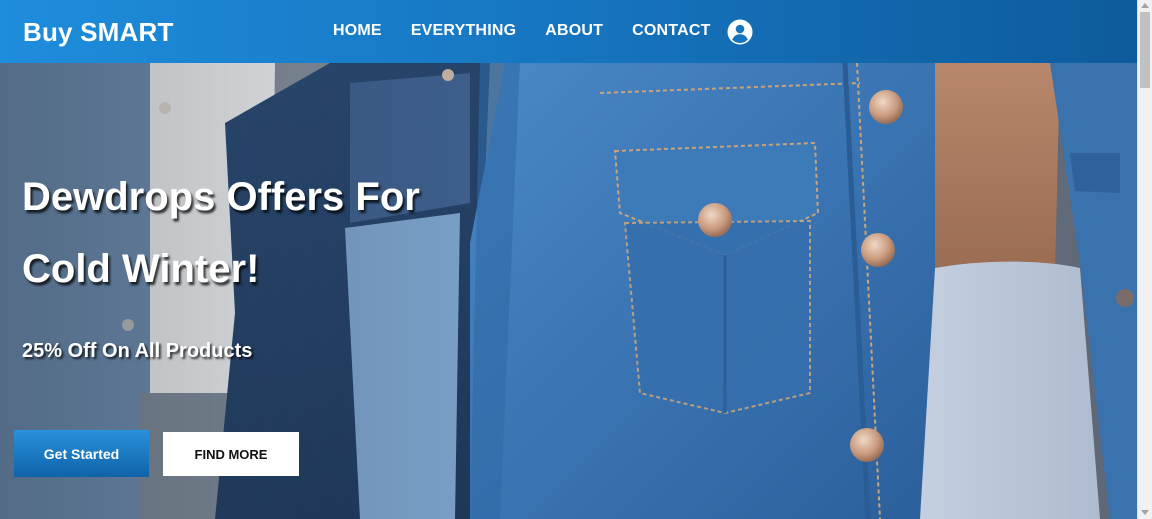 Image resolution: width=1152 pixels, height=519 pixels. I want to click on top-navbar: Buy SMART HOME EVERYTHING ABOUT CONTACT, so click(568, 31).